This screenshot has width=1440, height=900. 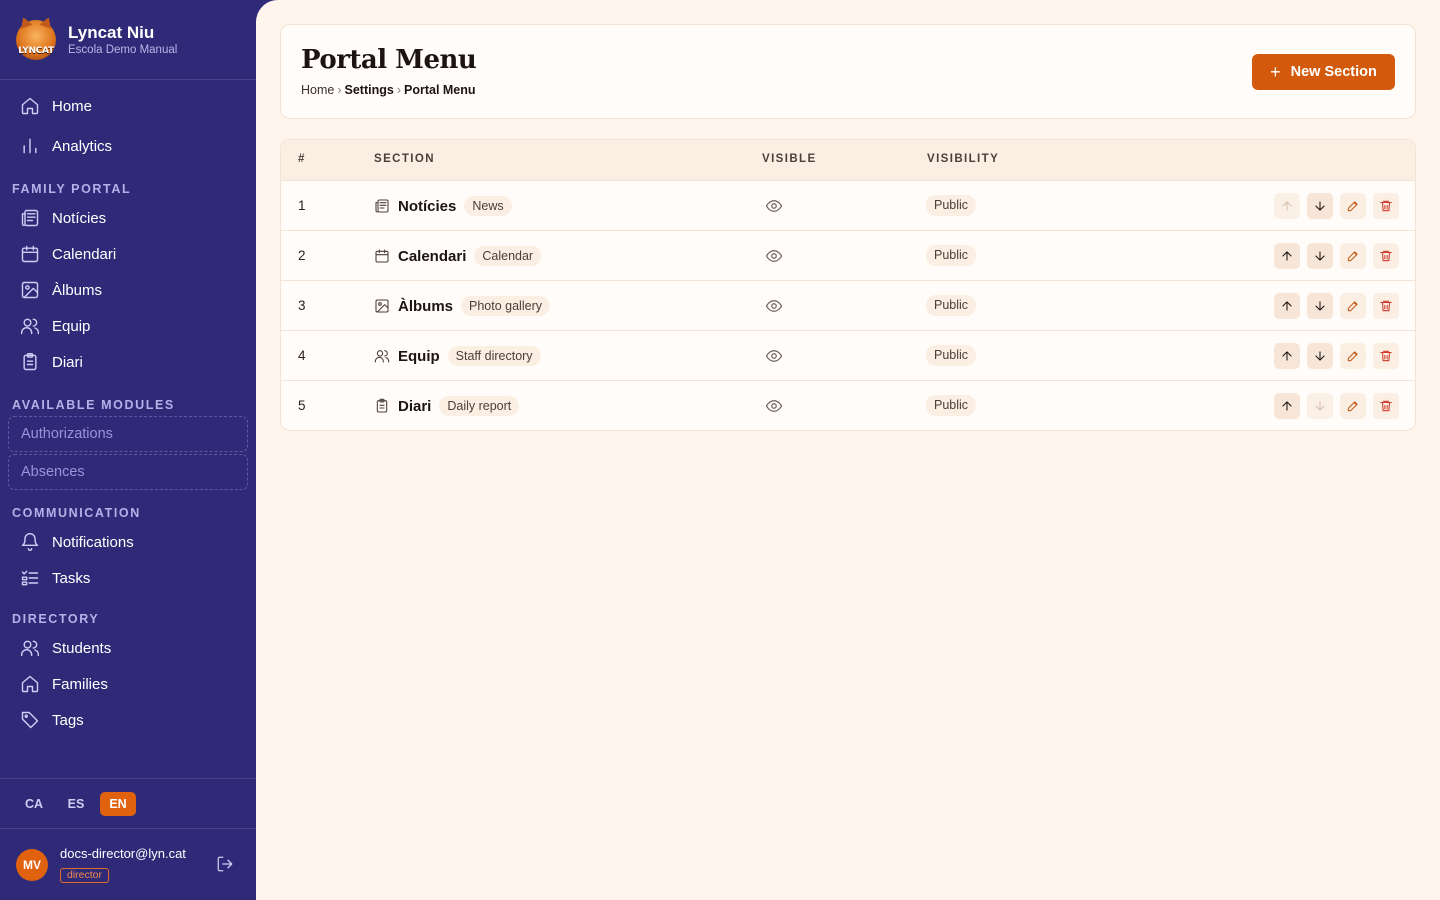 I want to click on sidebar-item-label: Calendari, so click(x=84, y=254).